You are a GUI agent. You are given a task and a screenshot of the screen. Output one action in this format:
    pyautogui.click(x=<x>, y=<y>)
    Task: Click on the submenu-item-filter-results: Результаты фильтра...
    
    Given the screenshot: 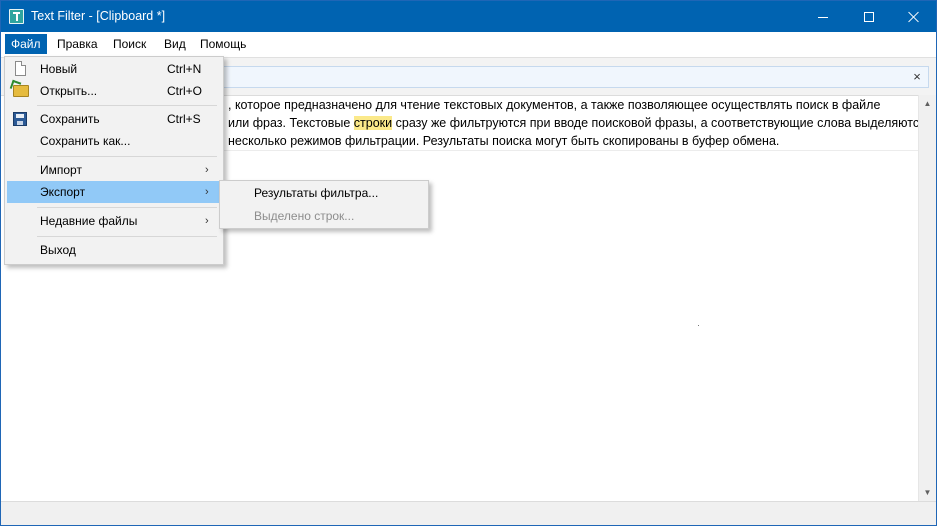 What is the action you would take?
    pyautogui.click(x=324, y=193)
    